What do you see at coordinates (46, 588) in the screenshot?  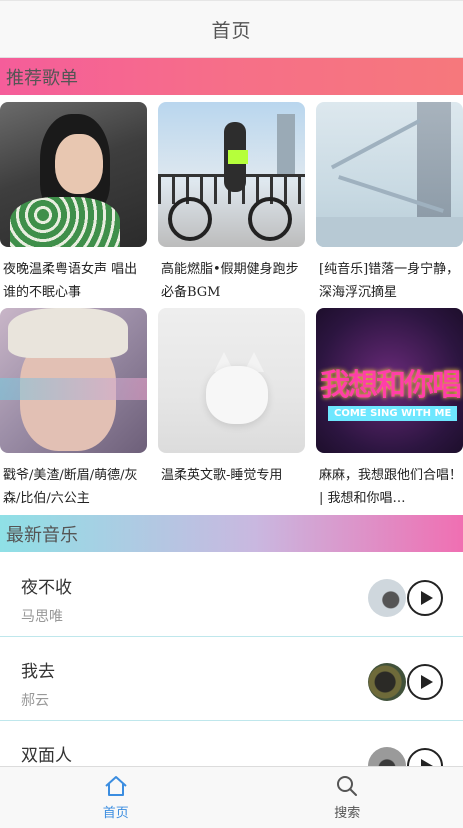 I see `song-name: 夜不收` at bounding box center [46, 588].